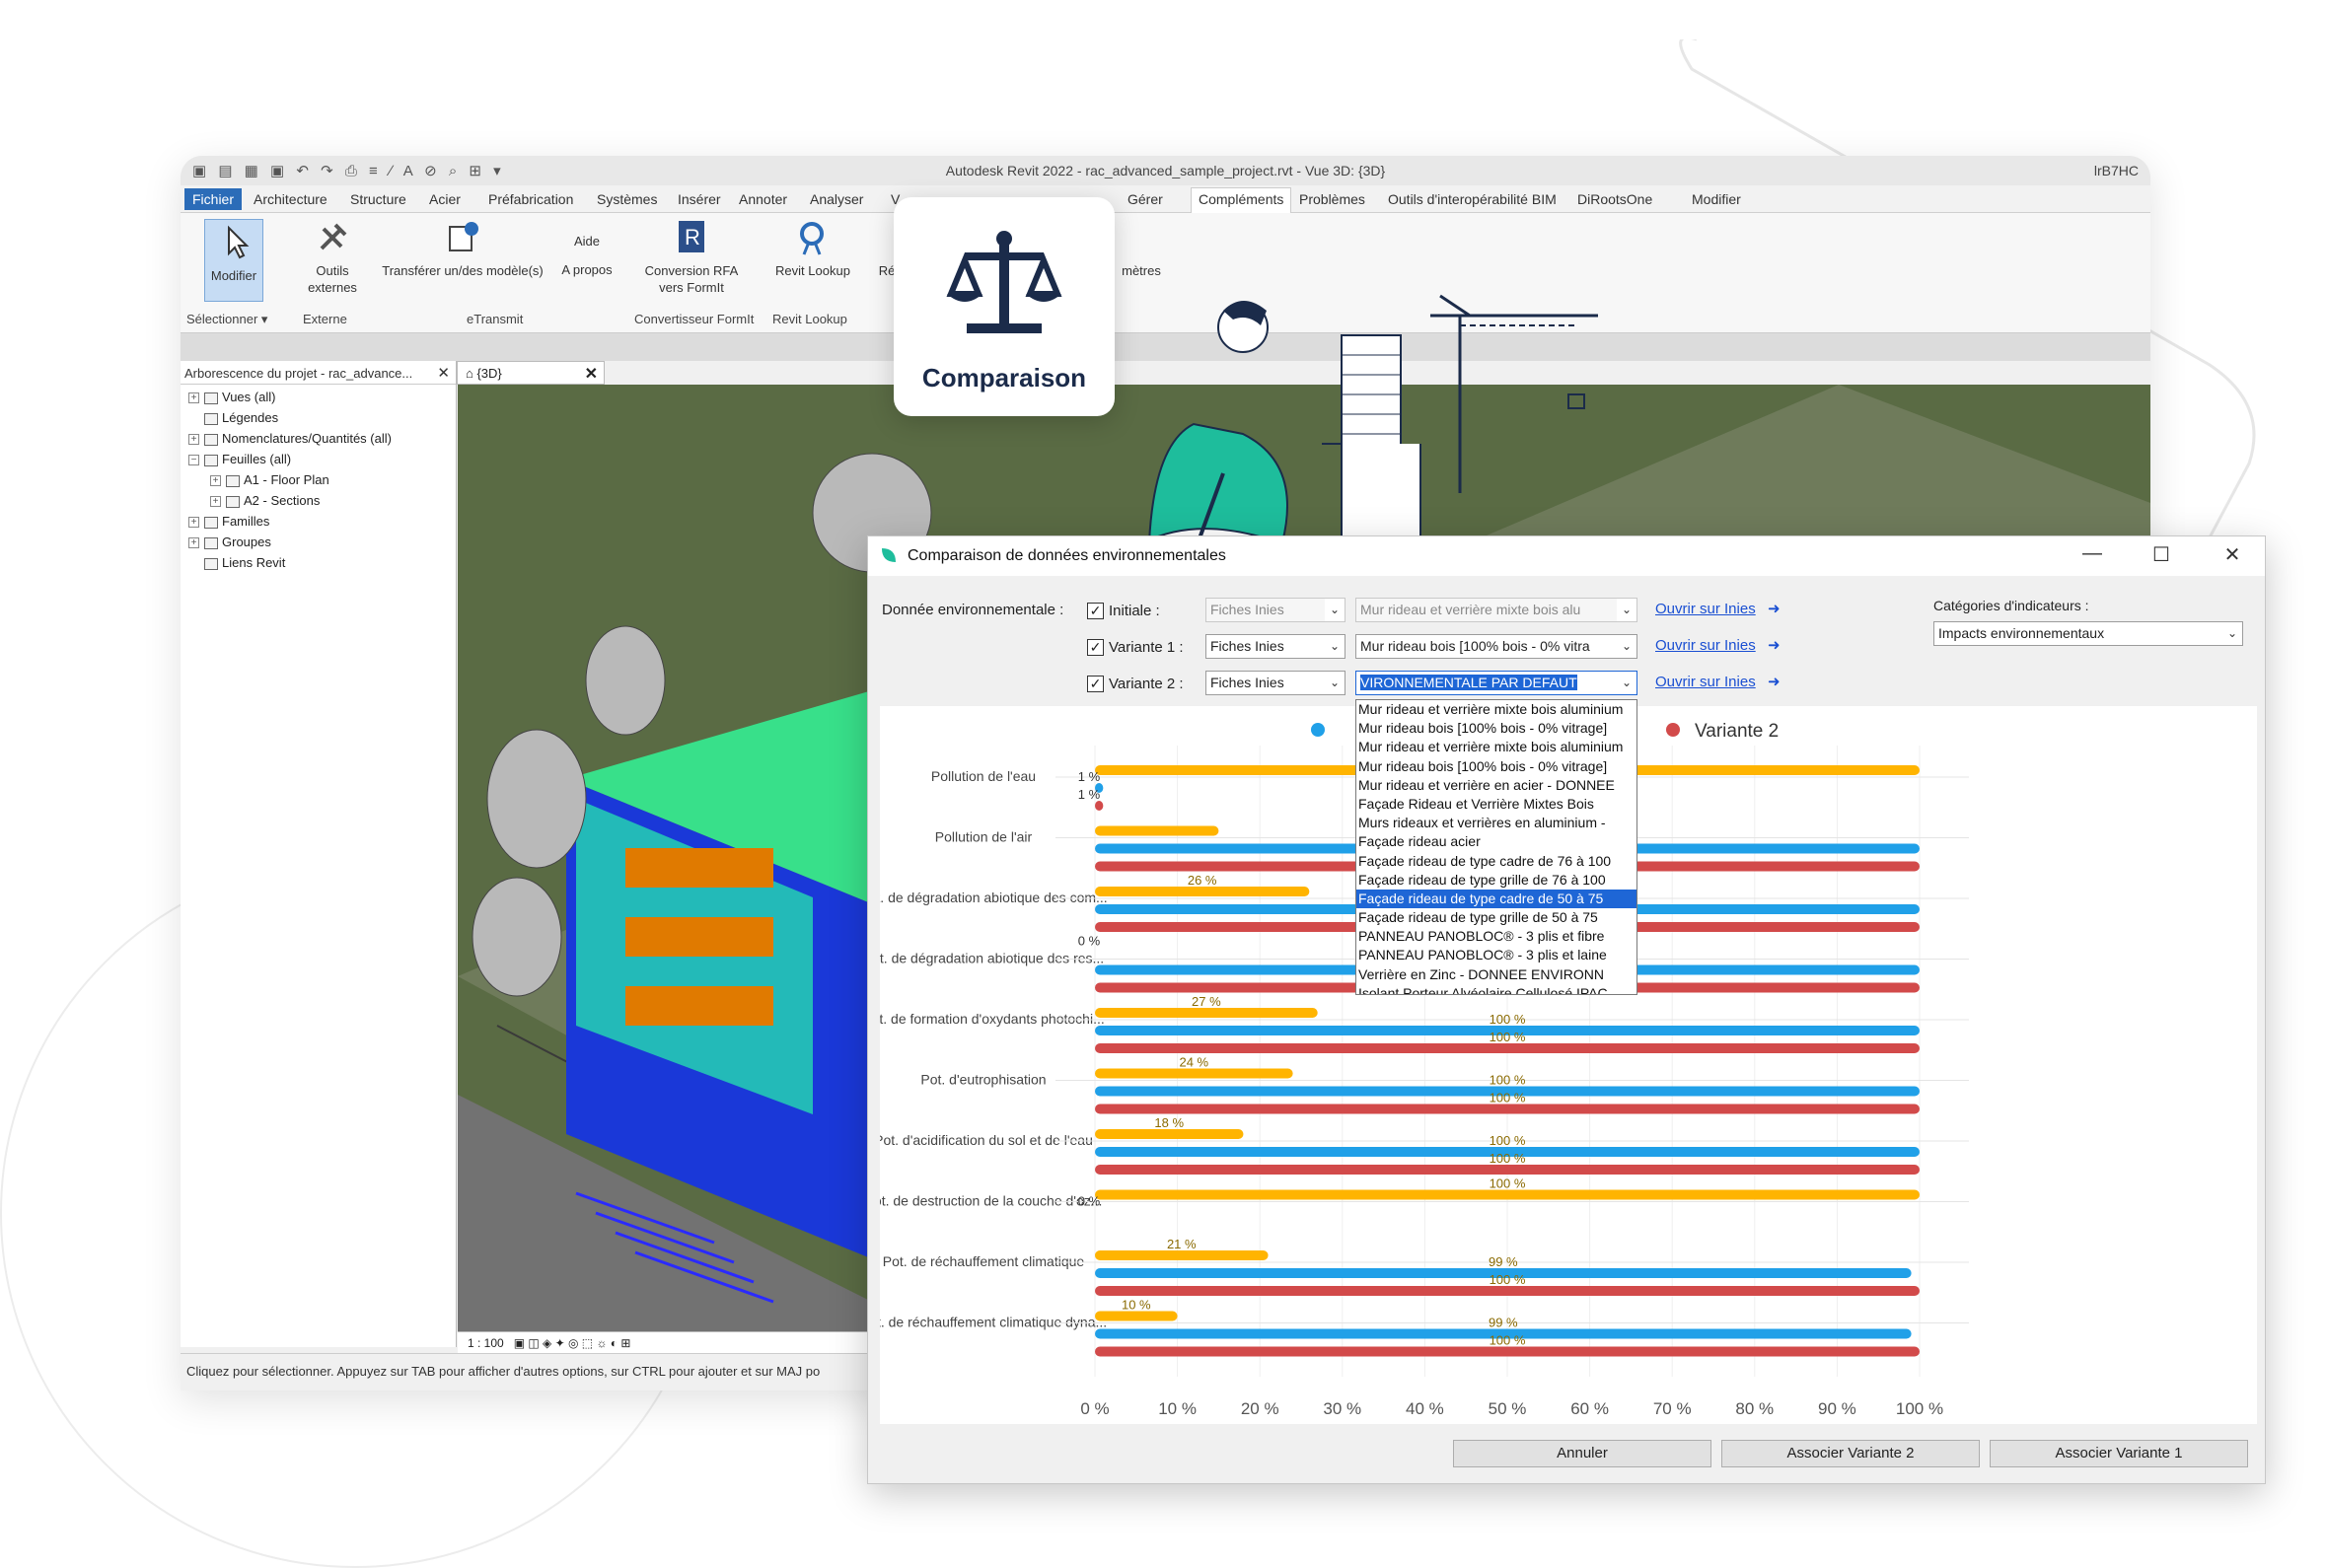 The image size is (2327, 1568). What do you see at coordinates (1496, 899) in the screenshot?
I see `dropdown-option: Façade rideau de type cadre de 50 à 75` at bounding box center [1496, 899].